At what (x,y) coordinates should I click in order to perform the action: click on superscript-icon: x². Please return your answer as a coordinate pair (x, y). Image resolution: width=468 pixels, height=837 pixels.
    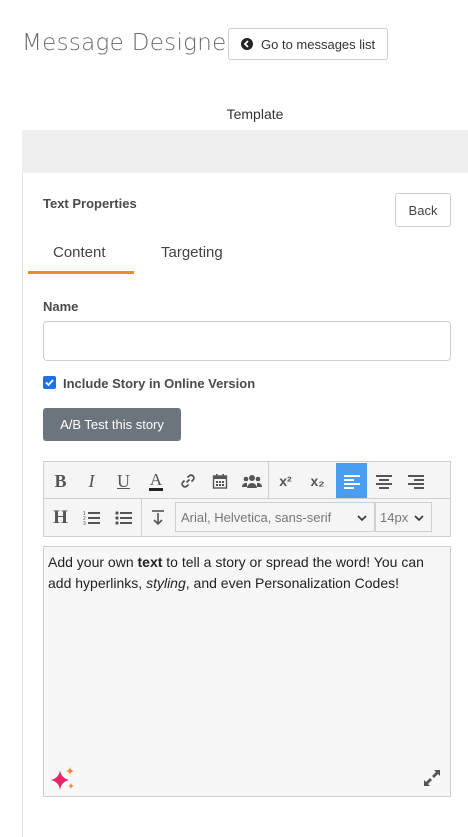
    Looking at the image, I should click on (285, 481).